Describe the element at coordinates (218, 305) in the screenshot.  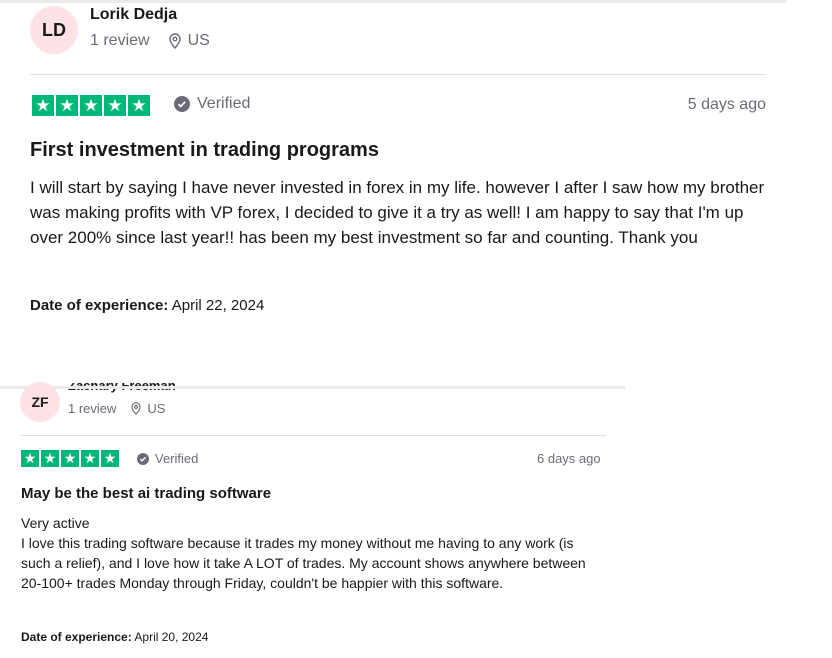
I see `doe-value: April 22, 2024` at that location.